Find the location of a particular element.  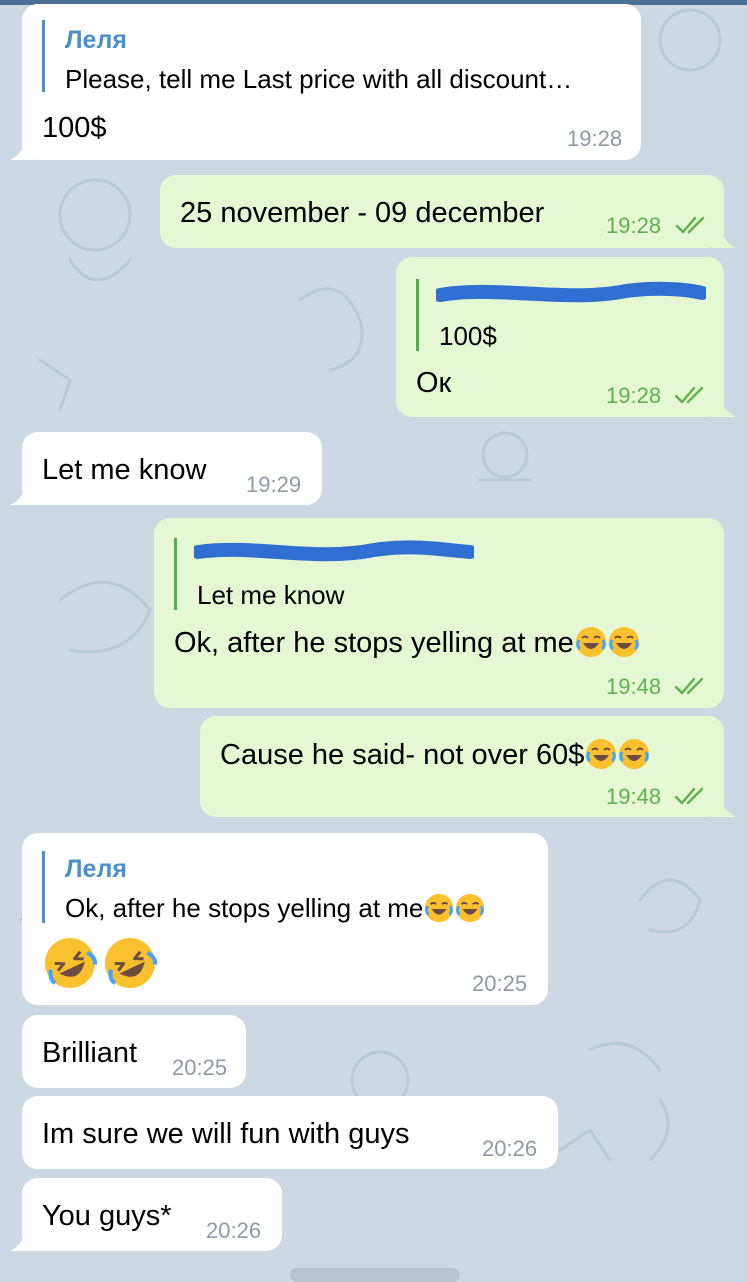

reply-text-content: Ok, after he stops yelling at me is located at coordinates (244, 908).